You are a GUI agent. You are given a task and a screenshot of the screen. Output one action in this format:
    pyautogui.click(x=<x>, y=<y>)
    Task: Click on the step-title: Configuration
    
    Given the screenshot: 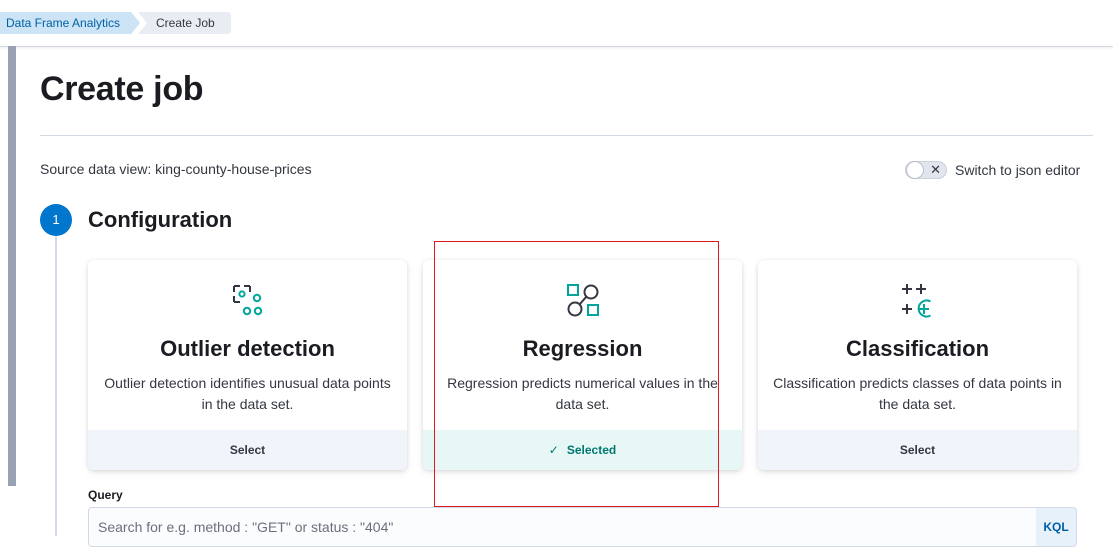 What is the action you would take?
    pyautogui.click(x=160, y=219)
    